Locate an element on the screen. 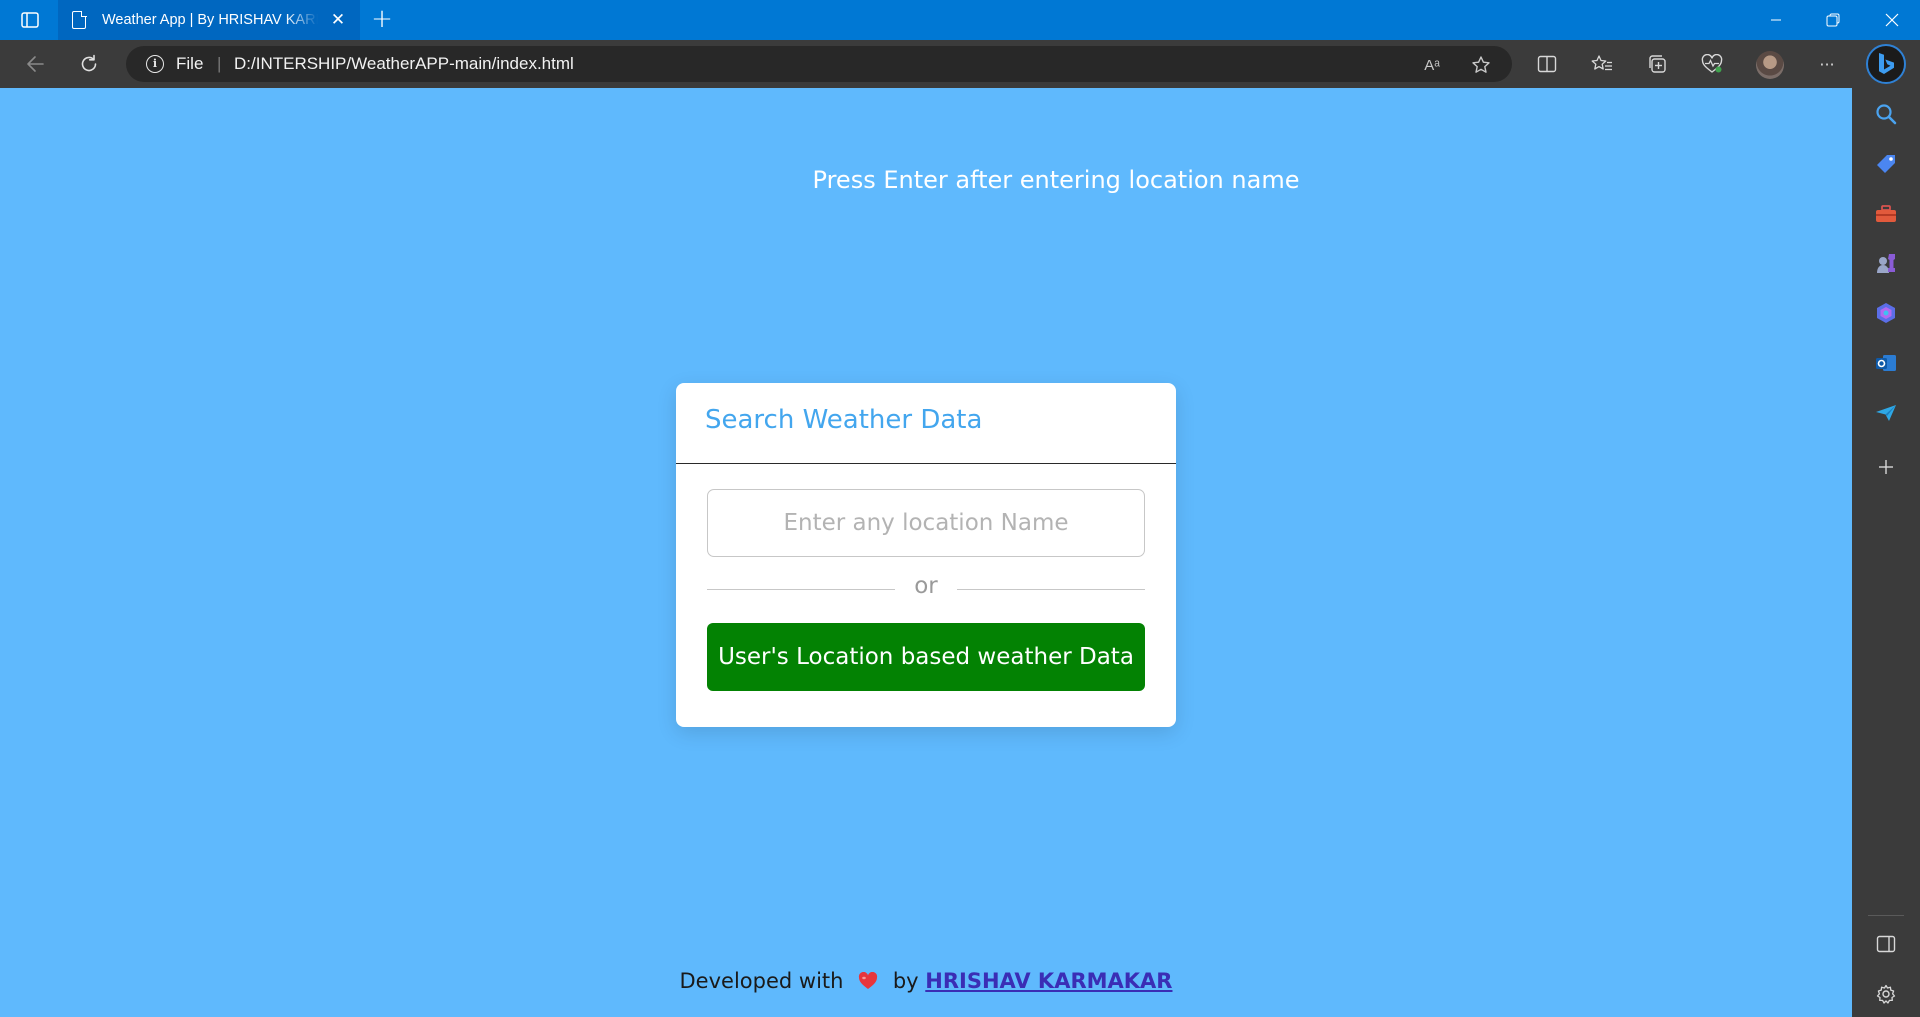  card-body: or User's Location based weather Data is located at coordinates (926, 577).